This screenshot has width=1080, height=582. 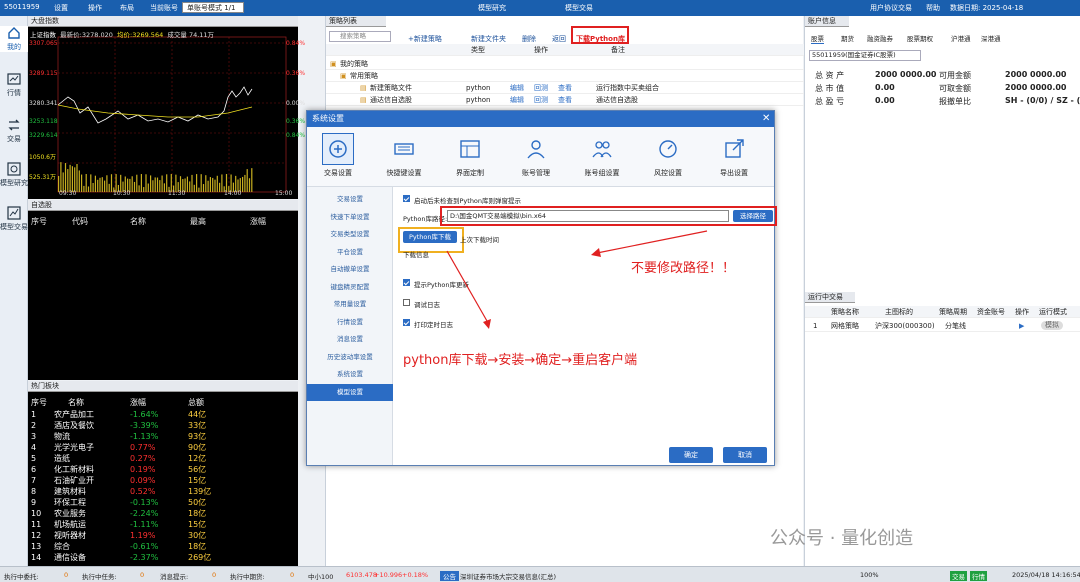 What do you see at coordinates (529, 39) in the screenshot?
I see `delete-button: 删除` at bounding box center [529, 39].